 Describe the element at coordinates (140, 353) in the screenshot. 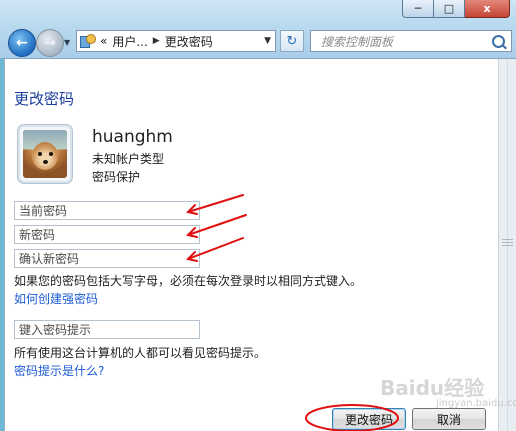

I see `hint-visibility-note: 所有使用这台计算机的人都可以看见密码提示。` at that location.